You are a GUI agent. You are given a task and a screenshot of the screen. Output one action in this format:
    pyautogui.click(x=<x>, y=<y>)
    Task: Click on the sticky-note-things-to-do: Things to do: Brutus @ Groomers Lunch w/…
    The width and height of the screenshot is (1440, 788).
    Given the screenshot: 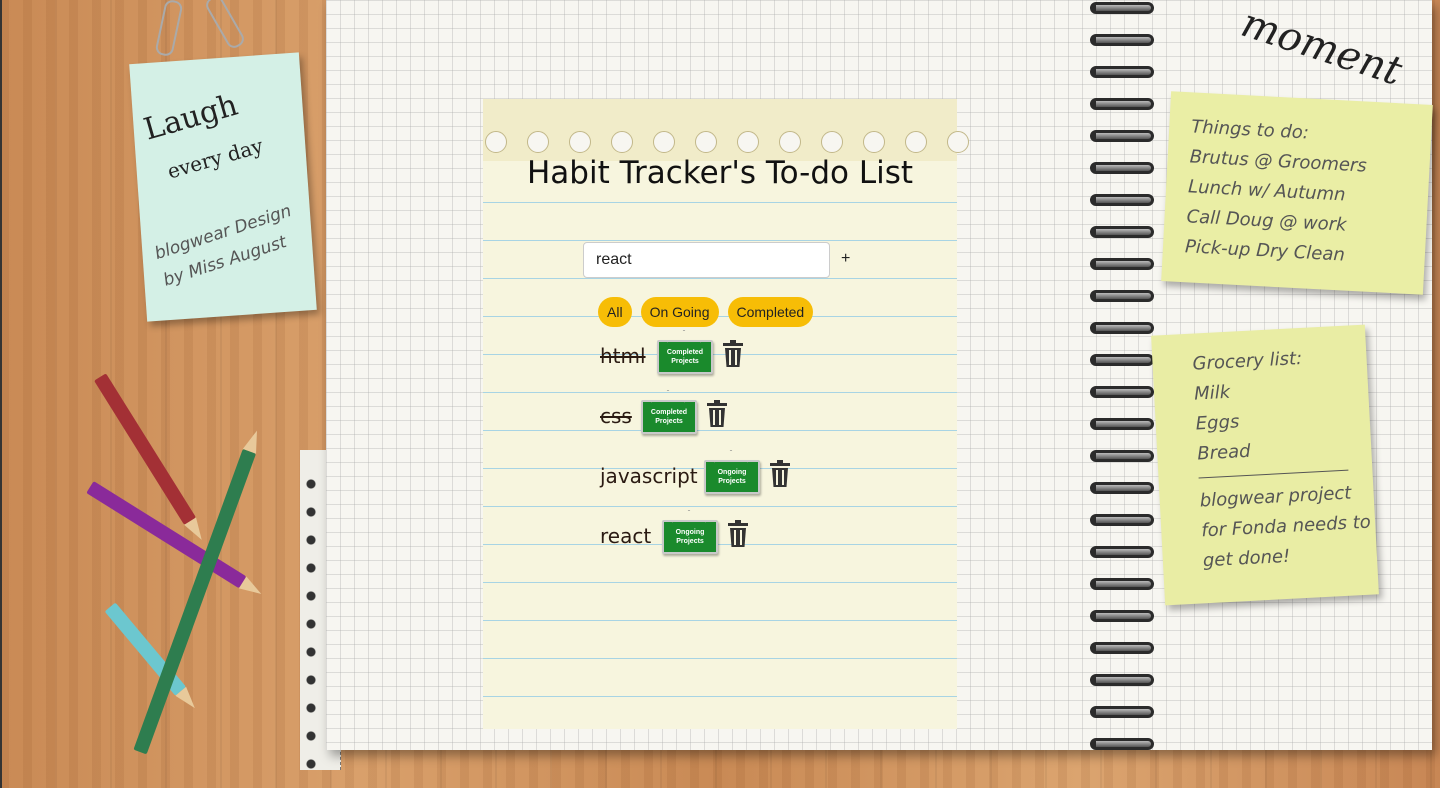 What is the action you would take?
    pyautogui.click(x=1297, y=193)
    